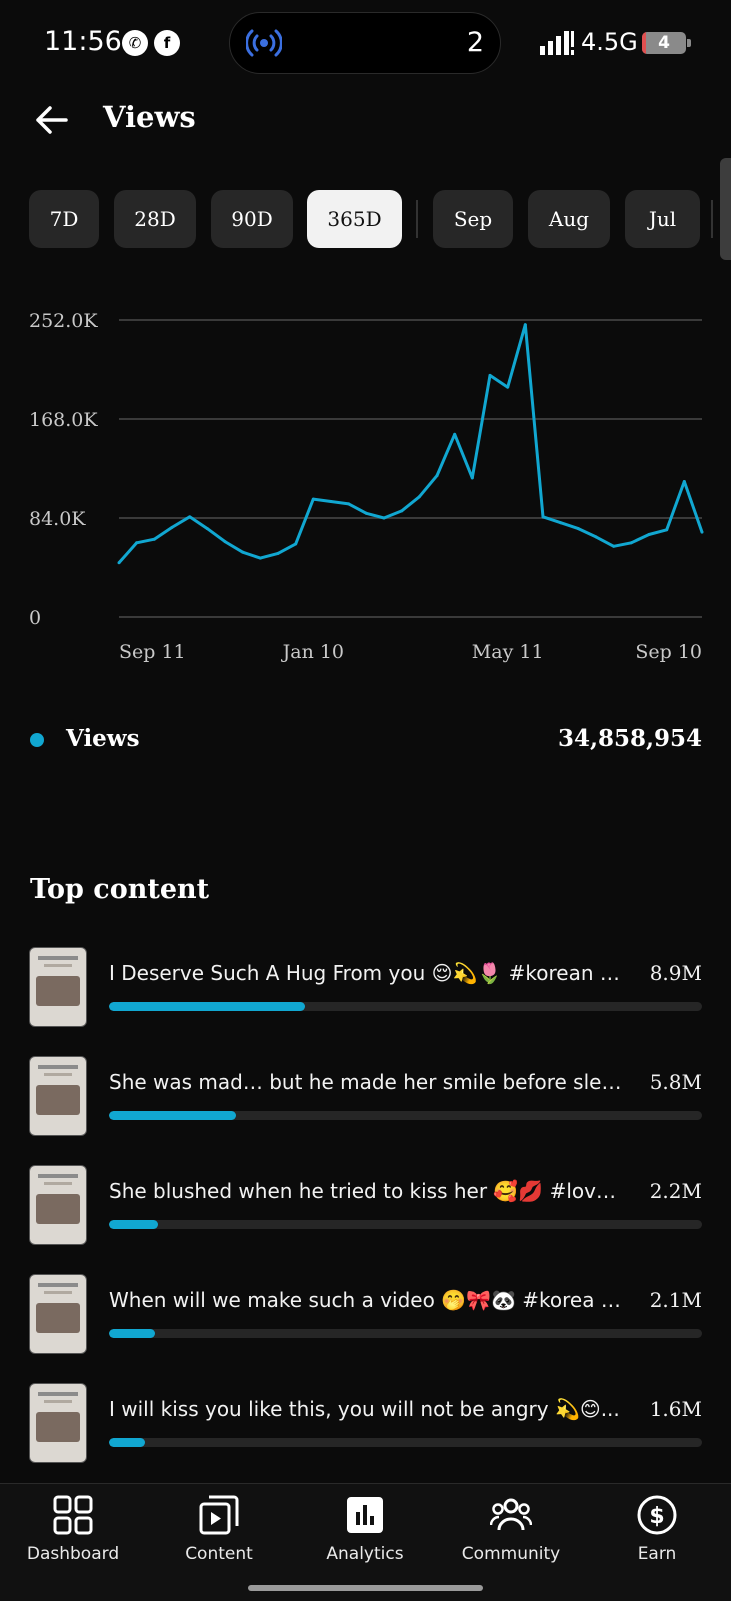 The width and height of the screenshot is (731, 1601). Describe the element at coordinates (511, 1514) in the screenshot. I see `community-icon` at that location.